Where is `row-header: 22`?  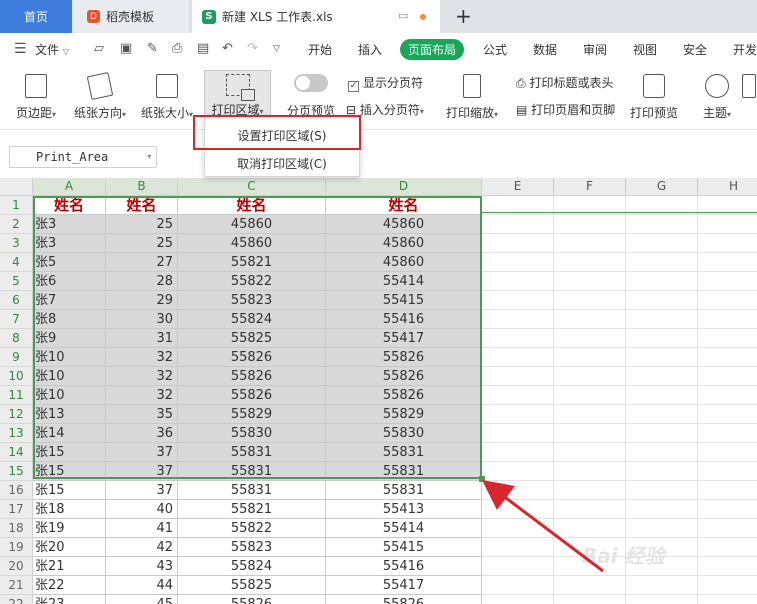
row-header: 22 is located at coordinates (16, 599).